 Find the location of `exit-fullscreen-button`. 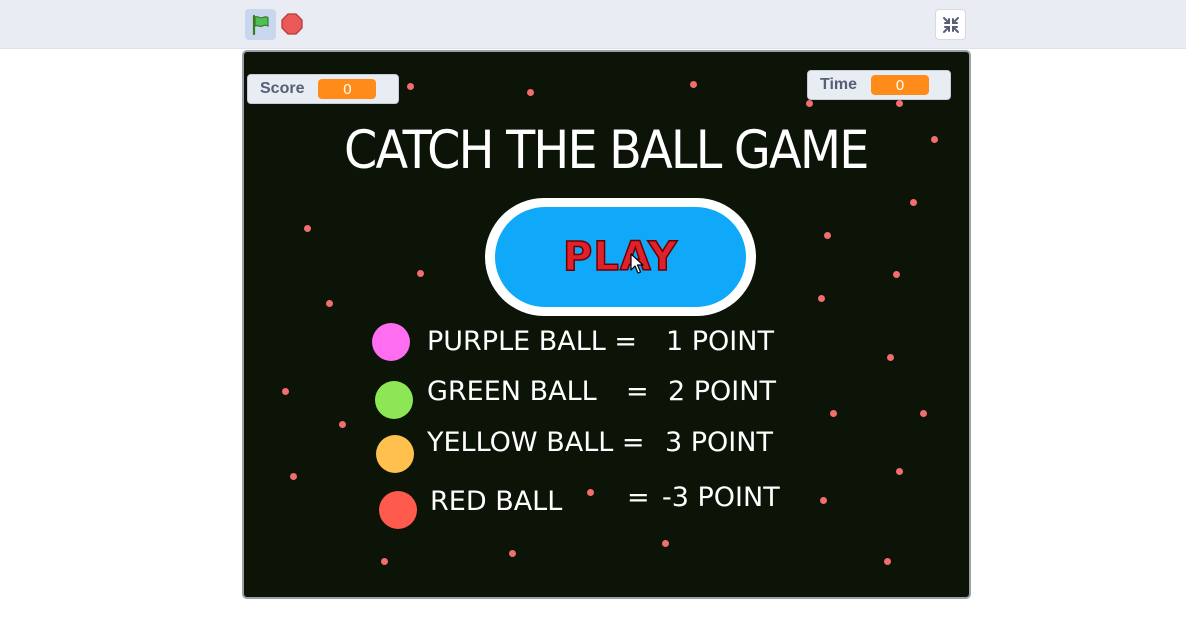

exit-fullscreen-button is located at coordinates (950, 24).